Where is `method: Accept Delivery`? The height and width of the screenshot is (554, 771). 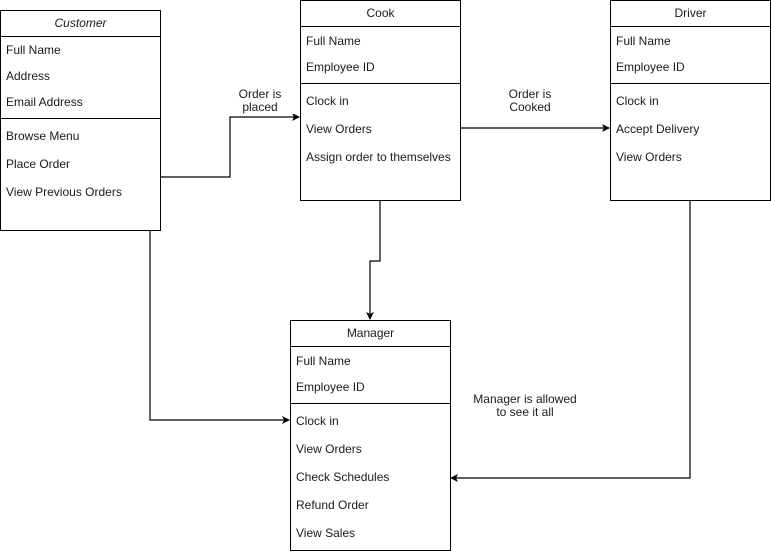
method: Accept Delivery is located at coordinates (658, 129).